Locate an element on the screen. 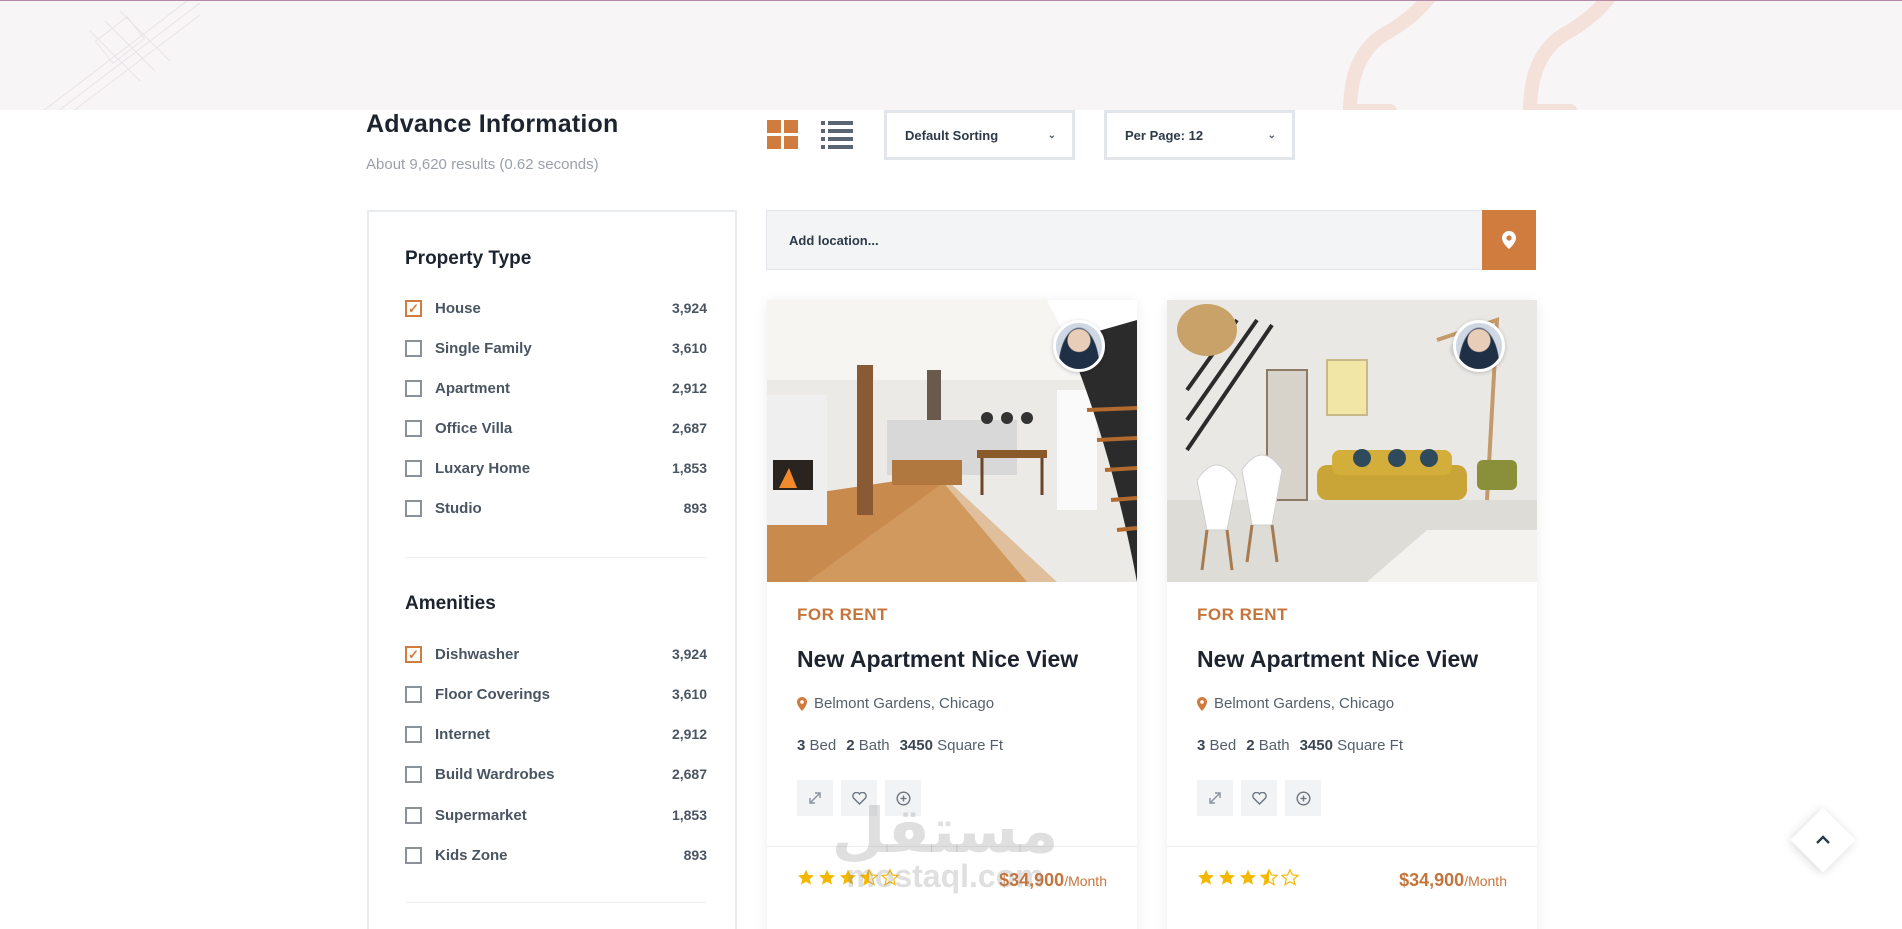 The width and height of the screenshot is (1902, 929). scroll-to-top-button is located at coordinates (1823, 840).